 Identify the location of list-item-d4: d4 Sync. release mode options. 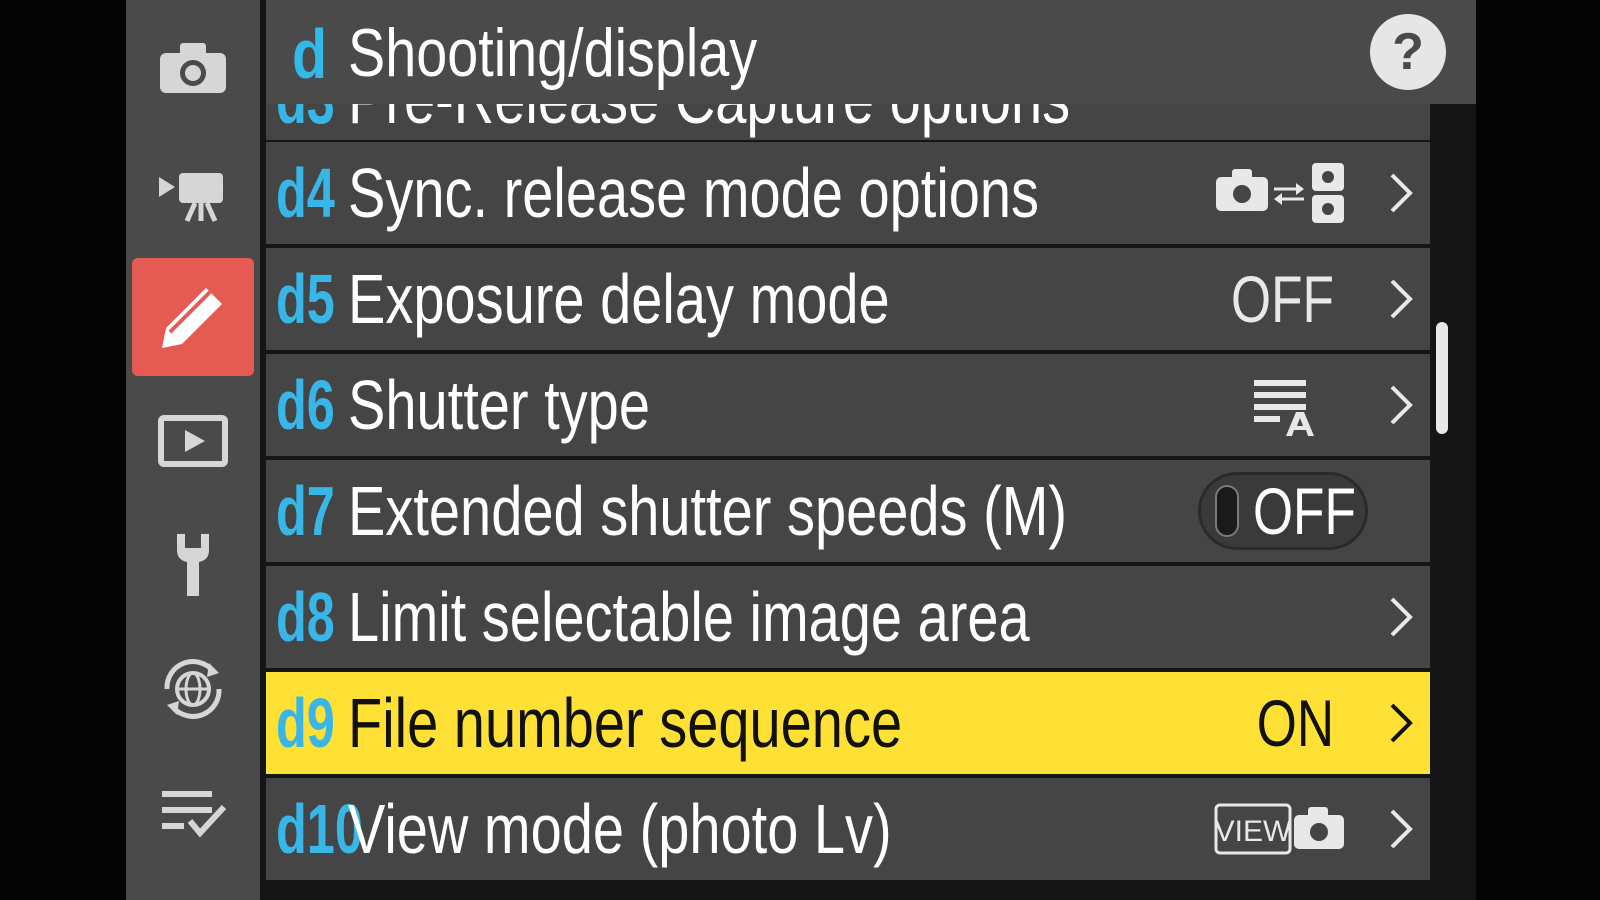
(848, 193).